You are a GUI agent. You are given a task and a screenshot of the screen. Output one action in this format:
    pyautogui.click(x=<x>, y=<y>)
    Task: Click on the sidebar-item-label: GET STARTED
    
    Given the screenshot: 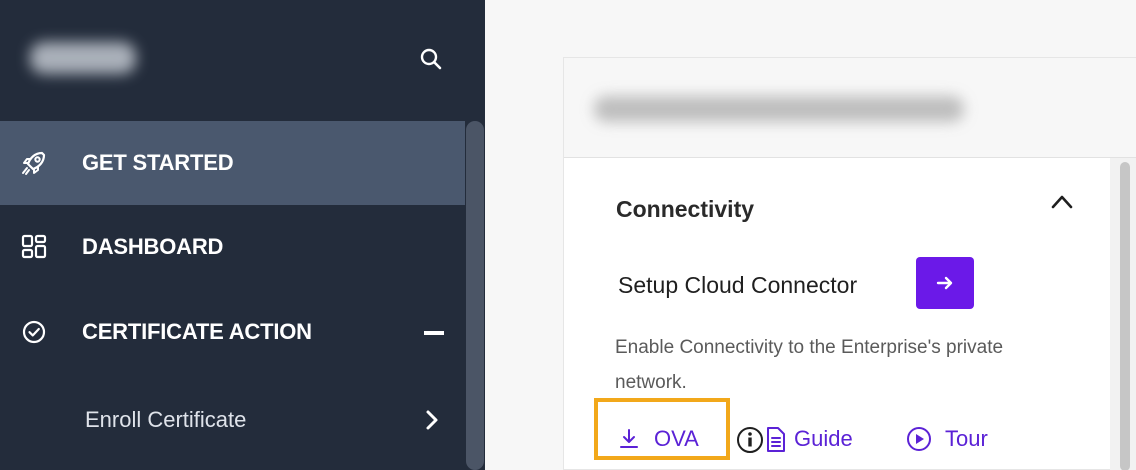 What is the action you would take?
    pyautogui.click(x=158, y=162)
    